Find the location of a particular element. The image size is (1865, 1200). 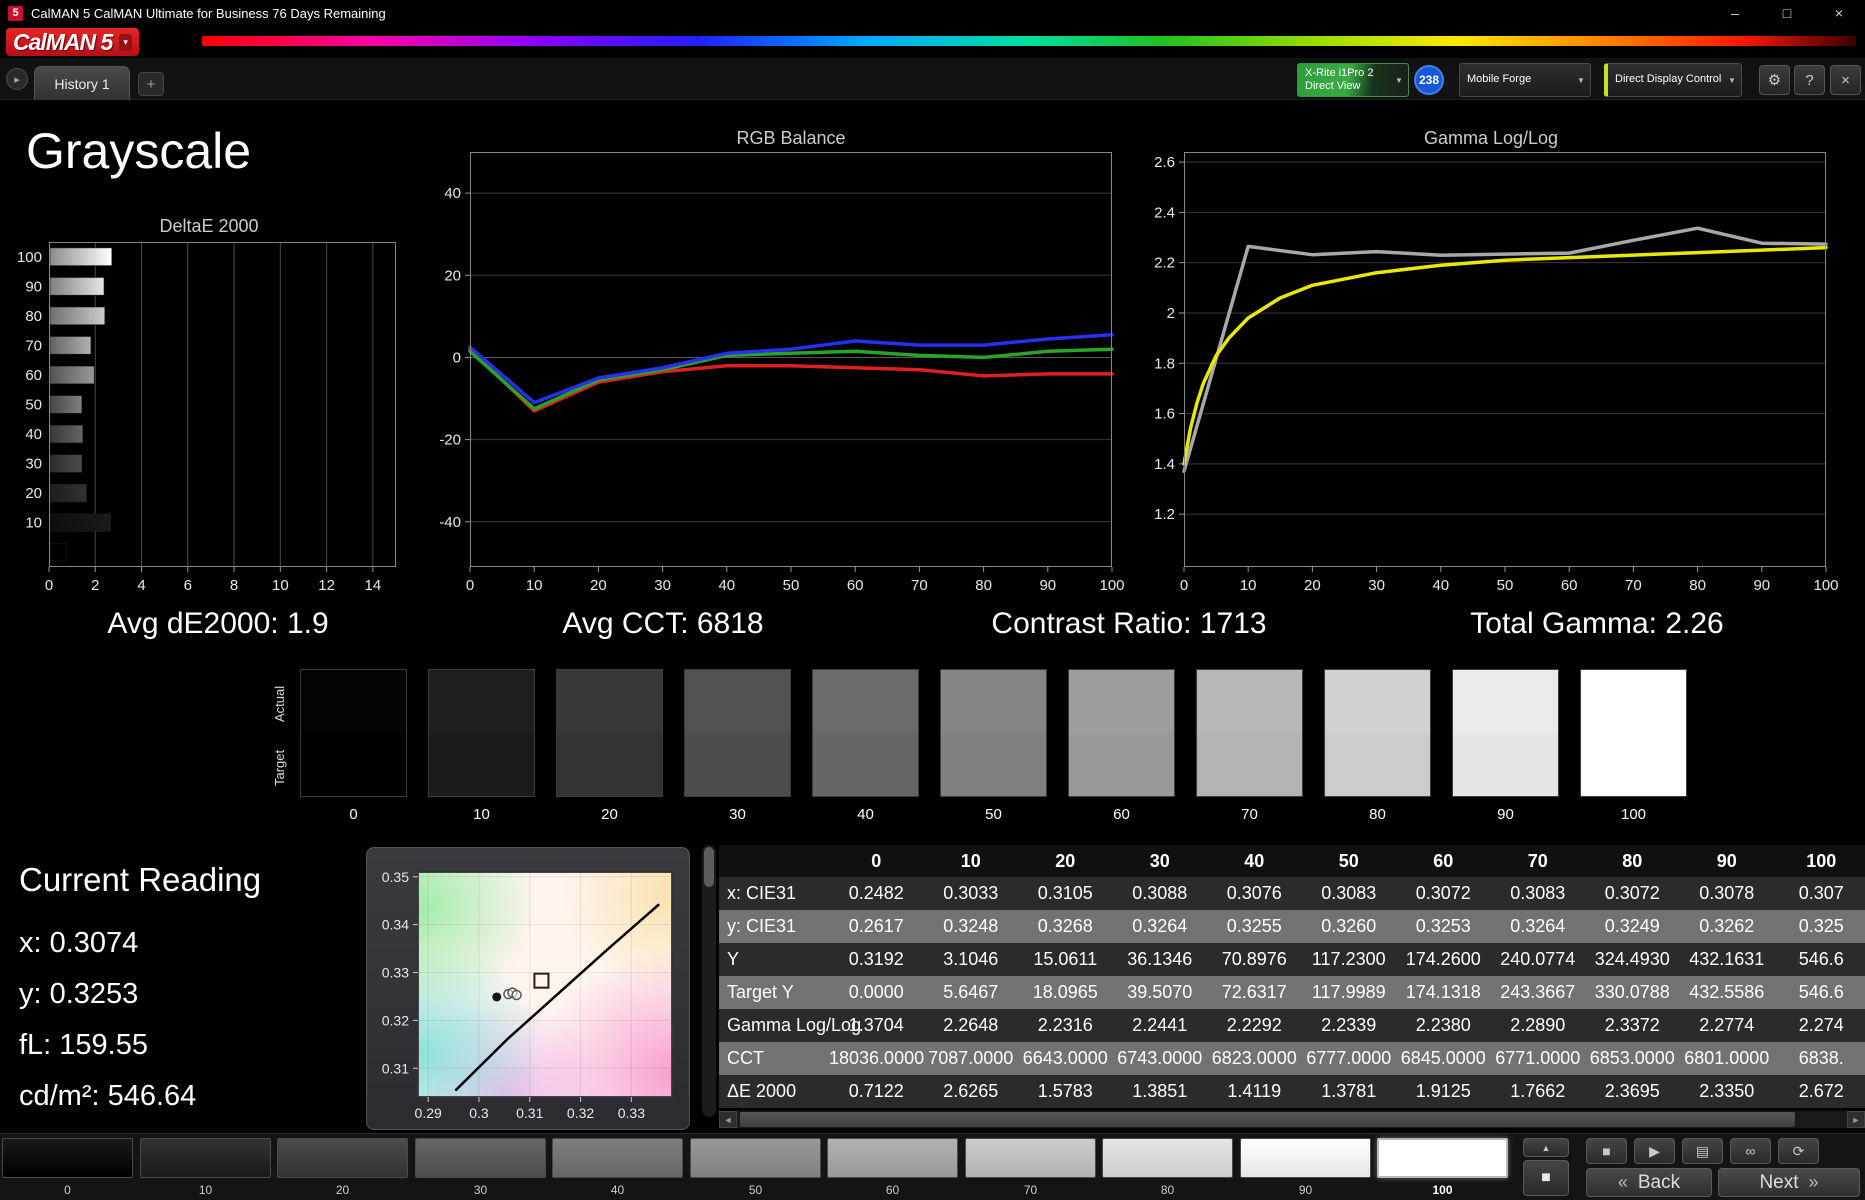

table-cell: 0.2482 is located at coordinates (876, 893).